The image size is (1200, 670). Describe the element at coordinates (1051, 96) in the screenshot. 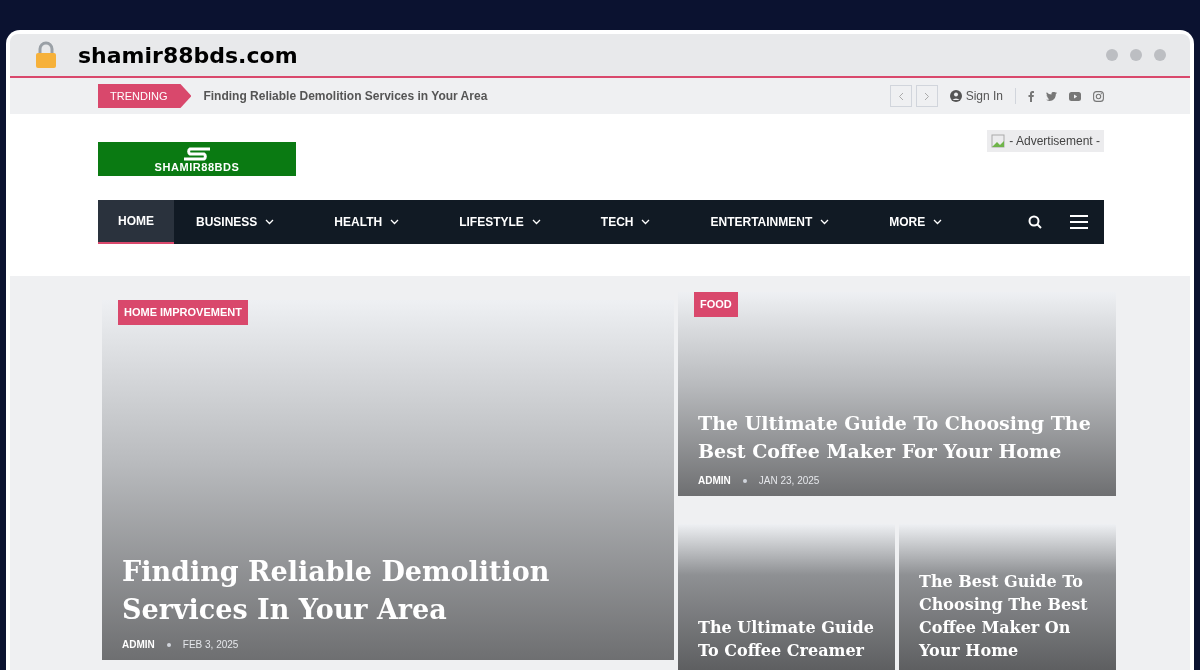

I see `twitter-icon` at that location.